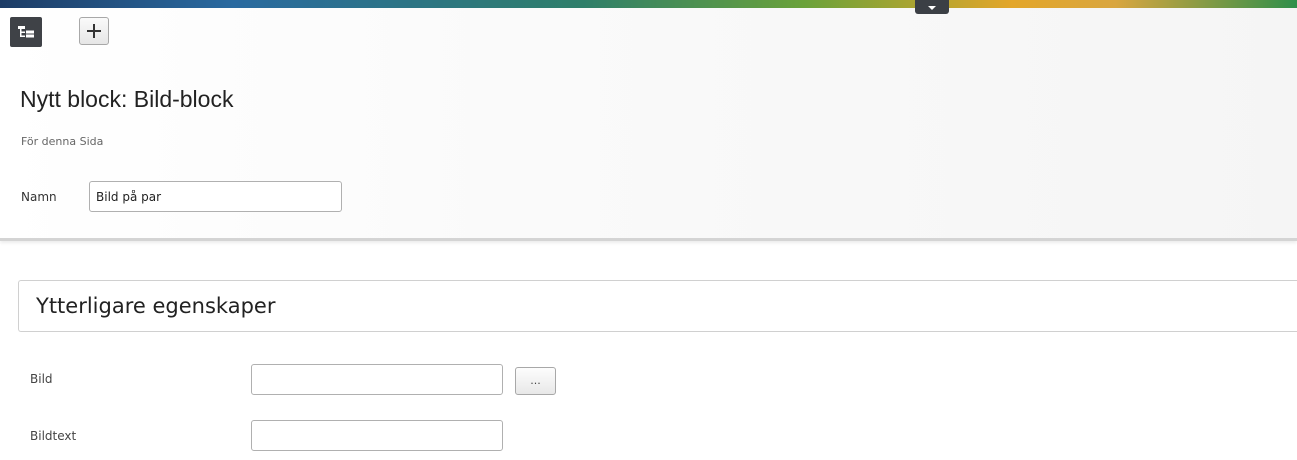  Describe the element at coordinates (127, 99) in the screenshot. I see `page-title: Nytt block: Bild-block` at that location.